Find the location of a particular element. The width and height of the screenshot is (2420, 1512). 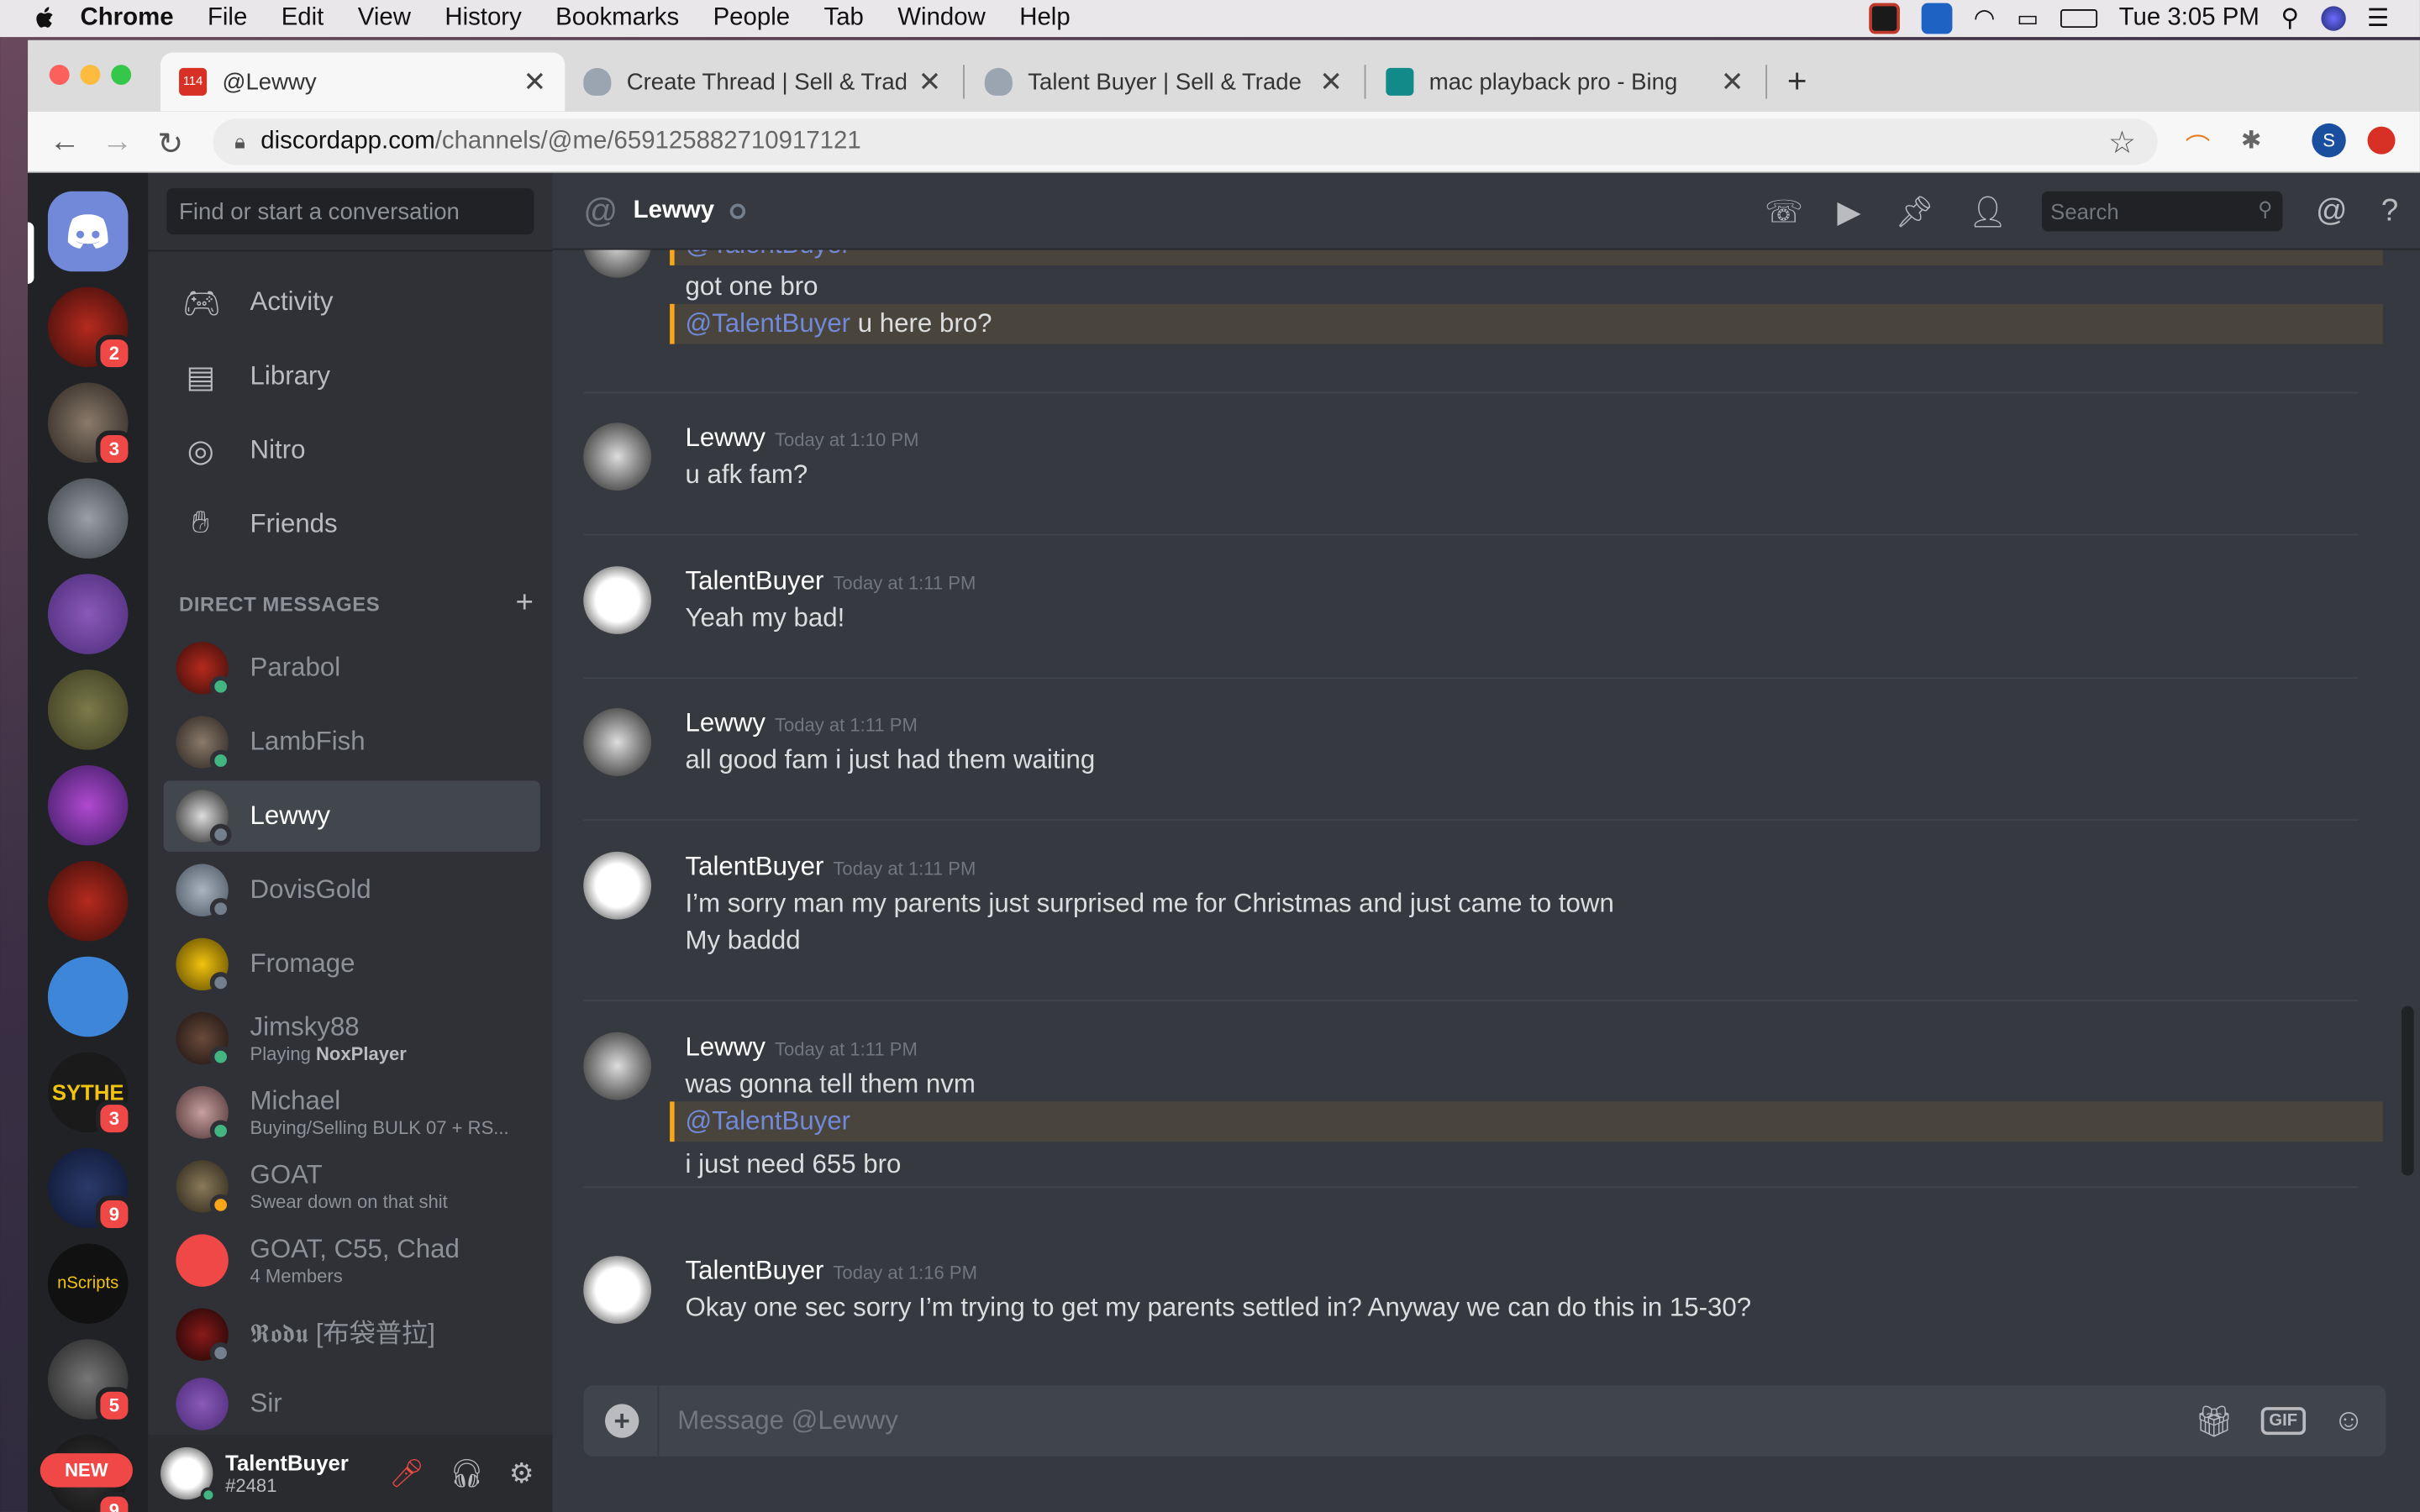

dm-item: LambFish is located at coordinates (352, 741).